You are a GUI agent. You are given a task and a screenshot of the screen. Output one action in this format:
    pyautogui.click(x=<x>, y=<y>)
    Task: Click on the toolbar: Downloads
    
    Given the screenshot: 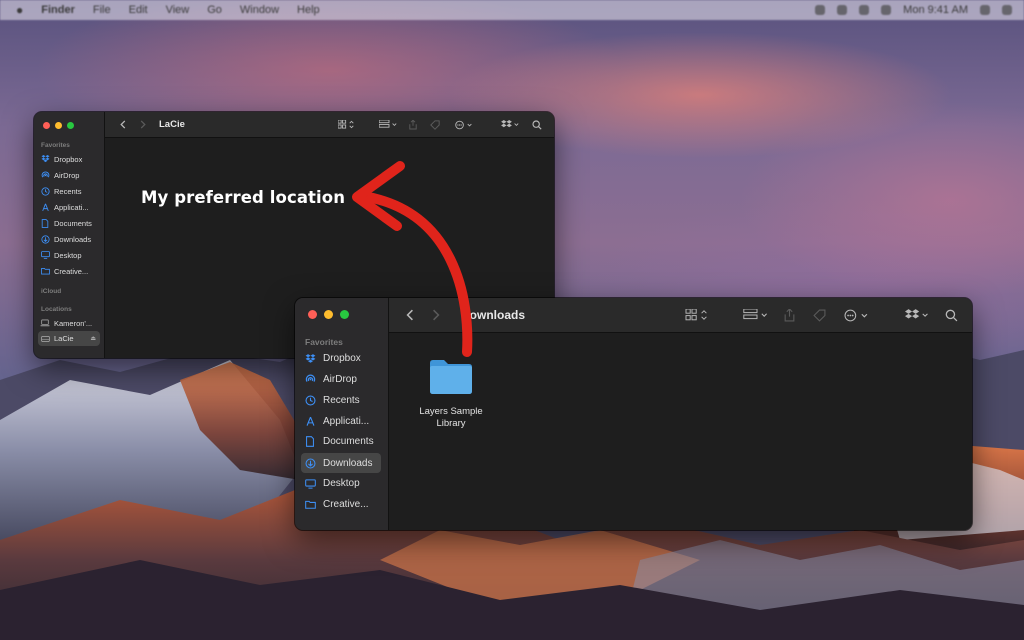 What is the action you would take?
    pyautogui.click(x=680, y=315)
    